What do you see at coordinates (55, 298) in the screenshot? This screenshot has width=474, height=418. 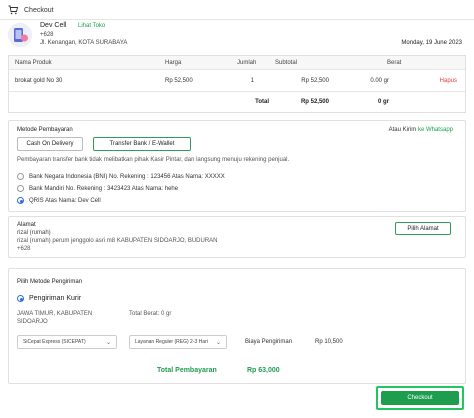 I see `shipping-option-label: Pengiriman Kurir` at bounding box center [55, 298].